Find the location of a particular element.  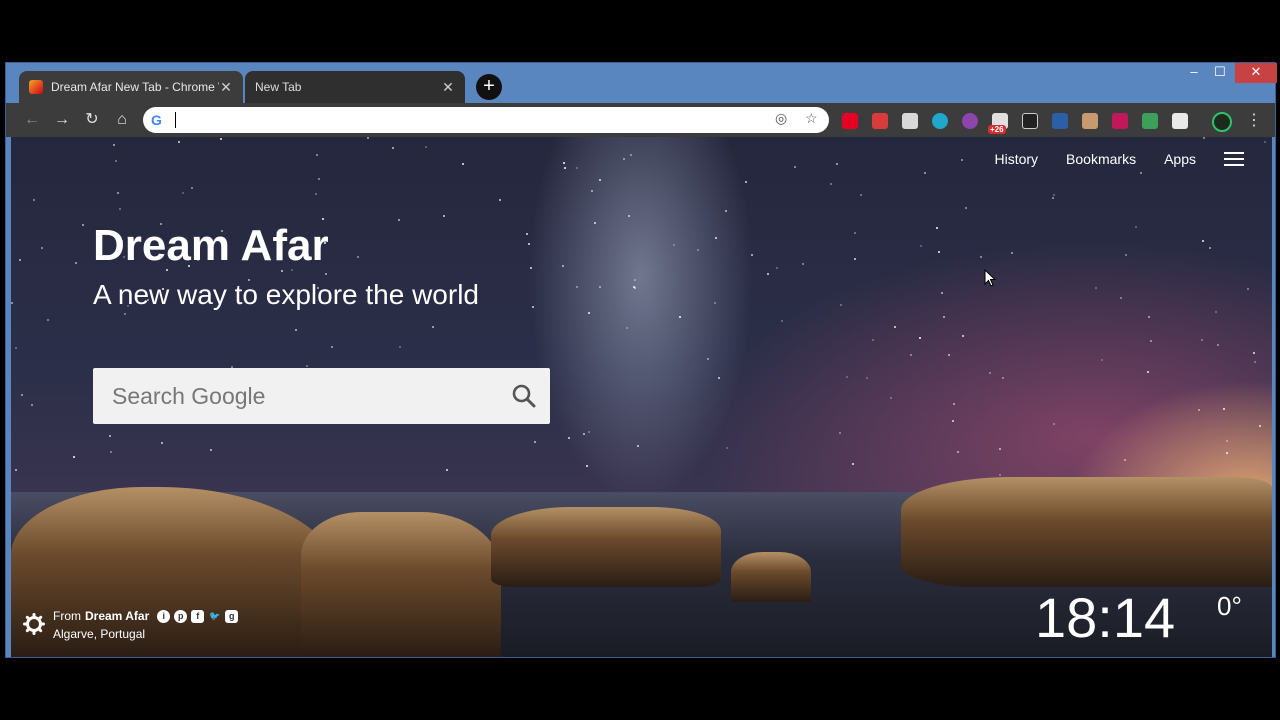

clock-extension-icon is located at coordinates (970, 121).